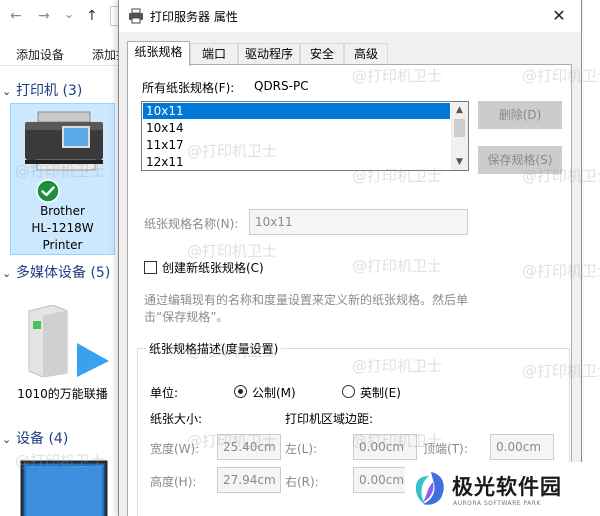 The image size is (600, 516). I want to click on form-description-text: 通过编辑现有的名称和度量设置来定义新的纸张规格。然后单 击“保存规格”。, so click(309, 309).